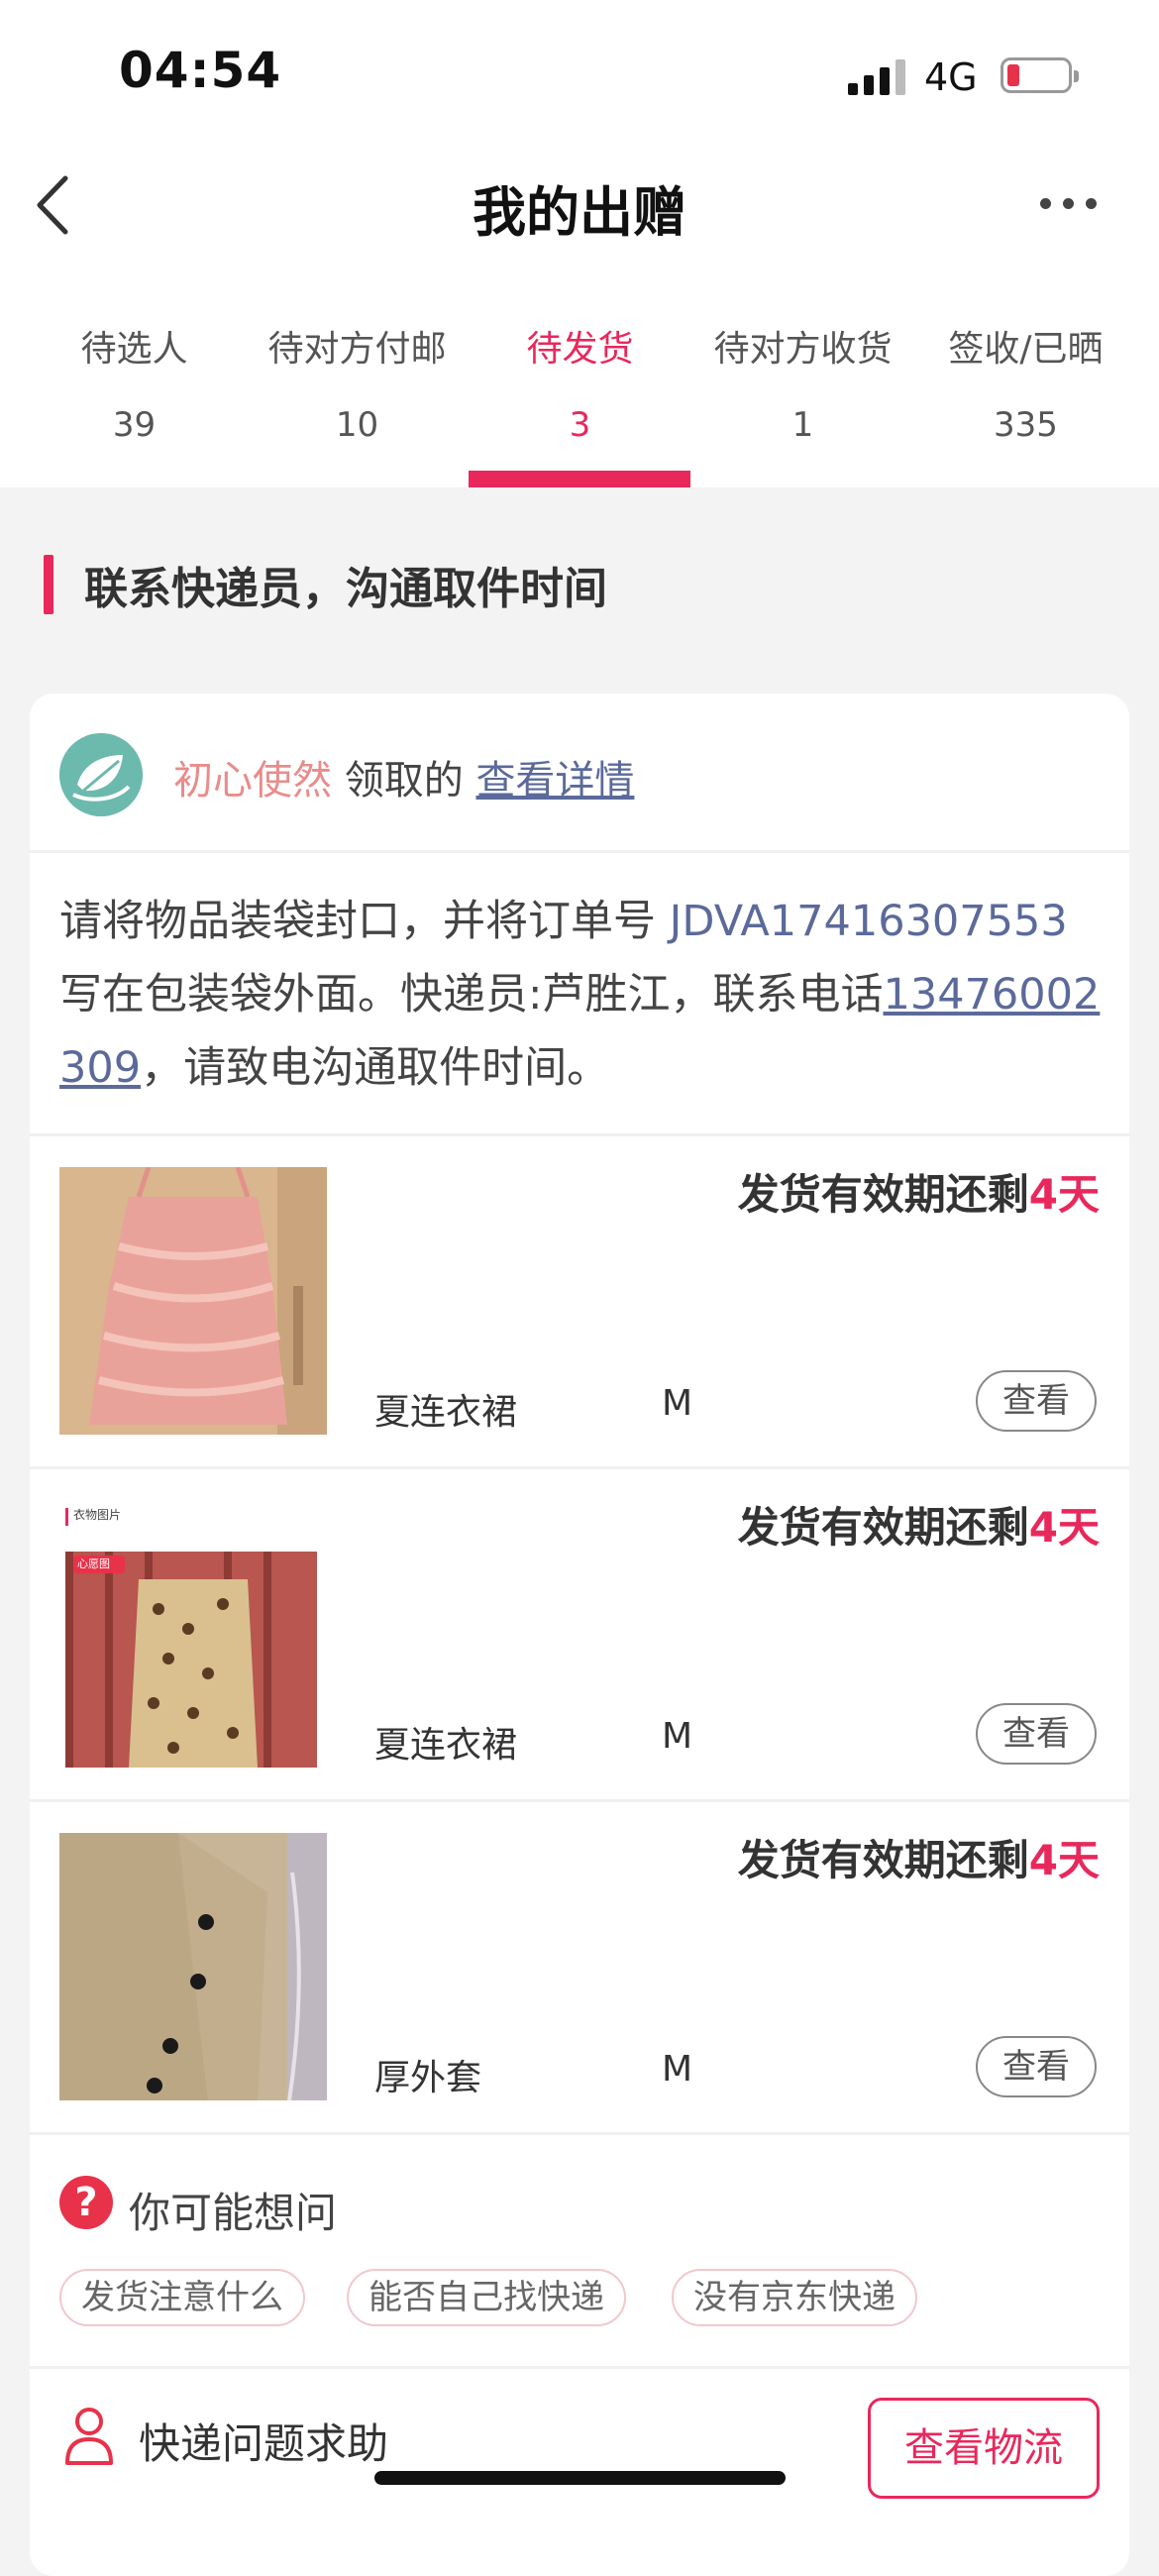  What do you see at coordinates (263, 2441) in the screenshot?
I see `courier-help-label: 快递问题求助` at bounding box center [263, 2441].